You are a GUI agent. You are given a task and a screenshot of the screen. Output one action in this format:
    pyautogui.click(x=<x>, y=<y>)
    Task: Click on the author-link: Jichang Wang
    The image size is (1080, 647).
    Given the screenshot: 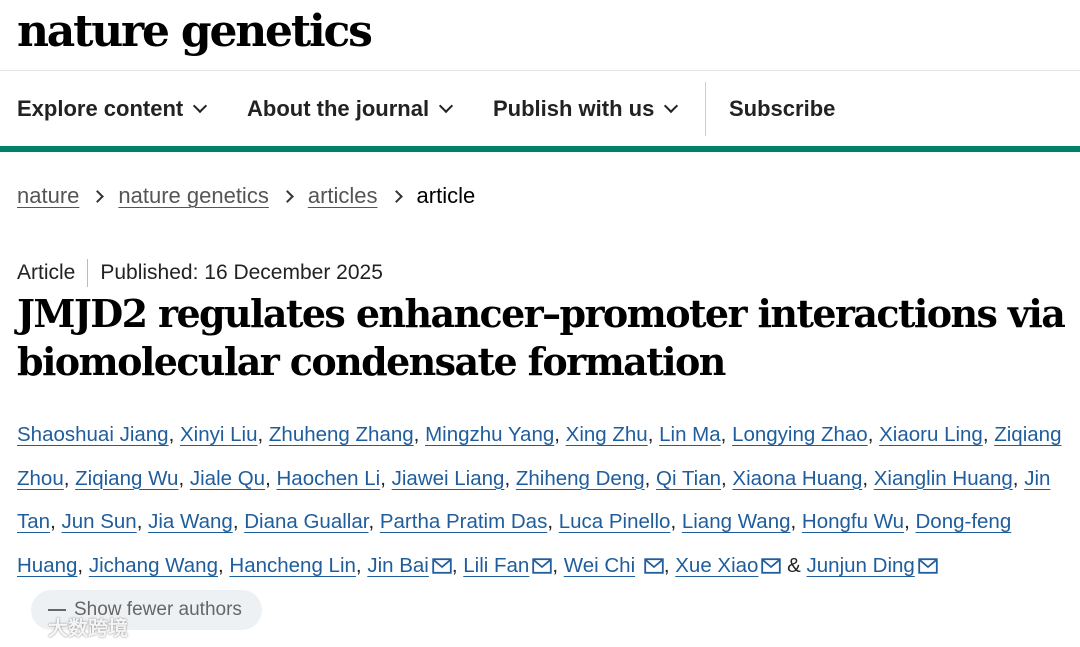 What is the action you would take?
    pyautogui.click(x=153, y=565)
    